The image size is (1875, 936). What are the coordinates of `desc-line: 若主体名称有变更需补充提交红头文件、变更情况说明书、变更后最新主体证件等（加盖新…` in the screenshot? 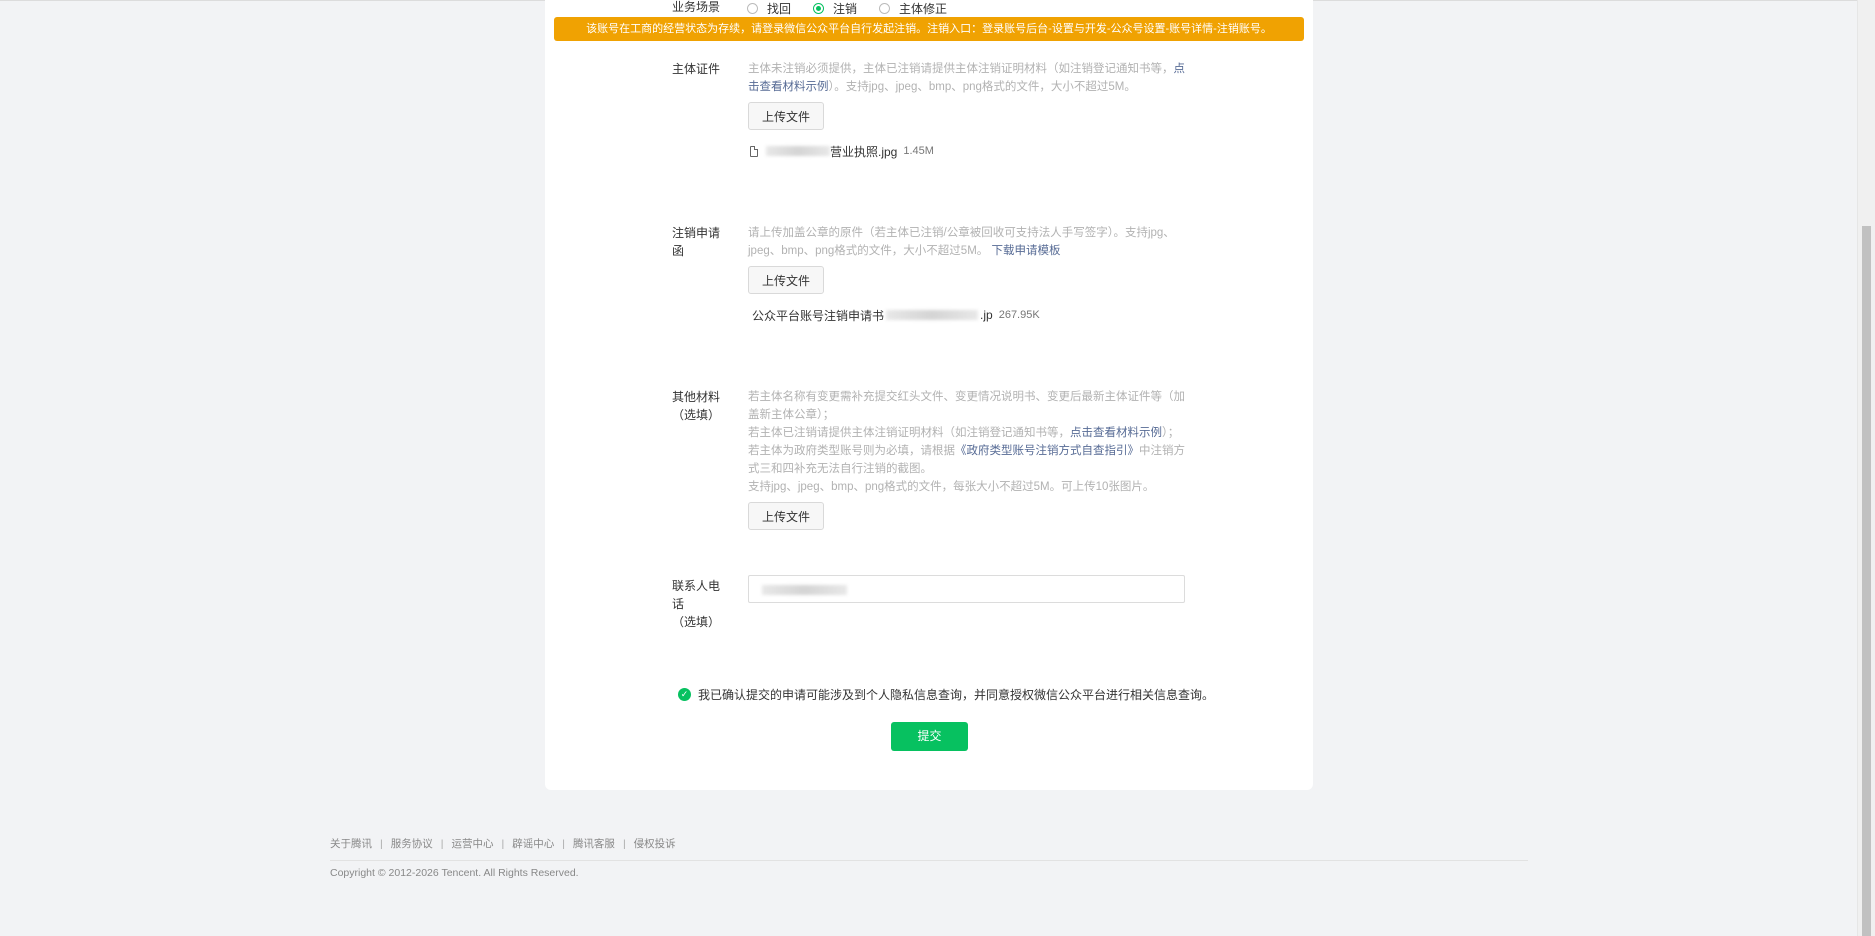 It's located at (966, 406).